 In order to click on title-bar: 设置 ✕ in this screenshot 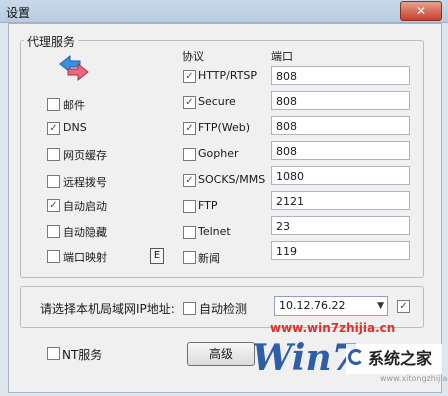, I will do `click(224, 11)`.